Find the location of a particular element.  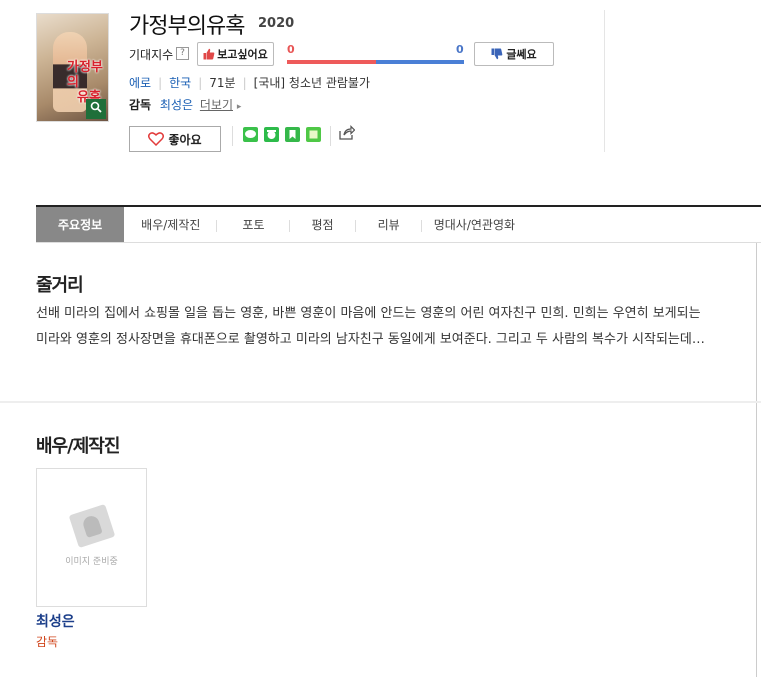

movie-year: 2020 is located at coordinates (276, 23).